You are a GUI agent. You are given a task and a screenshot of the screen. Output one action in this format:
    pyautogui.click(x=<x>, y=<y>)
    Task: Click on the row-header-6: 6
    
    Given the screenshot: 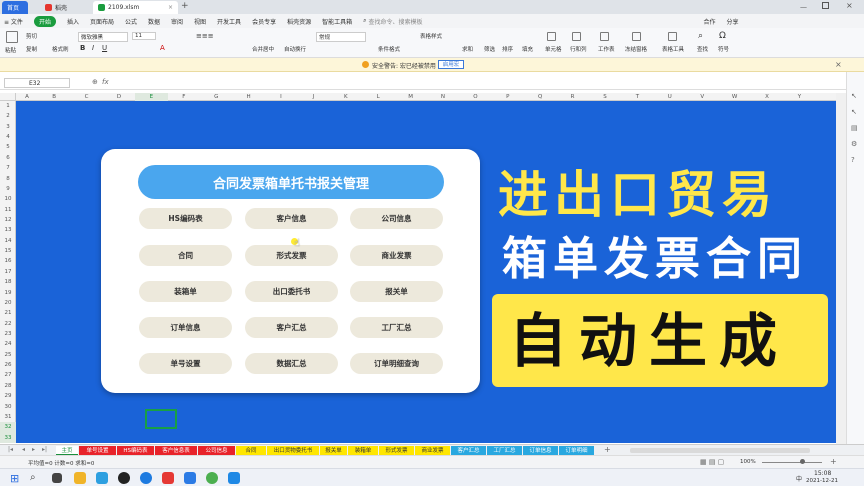 What is the action you would take?
    pyautogui.click(x=8, y=158)
    